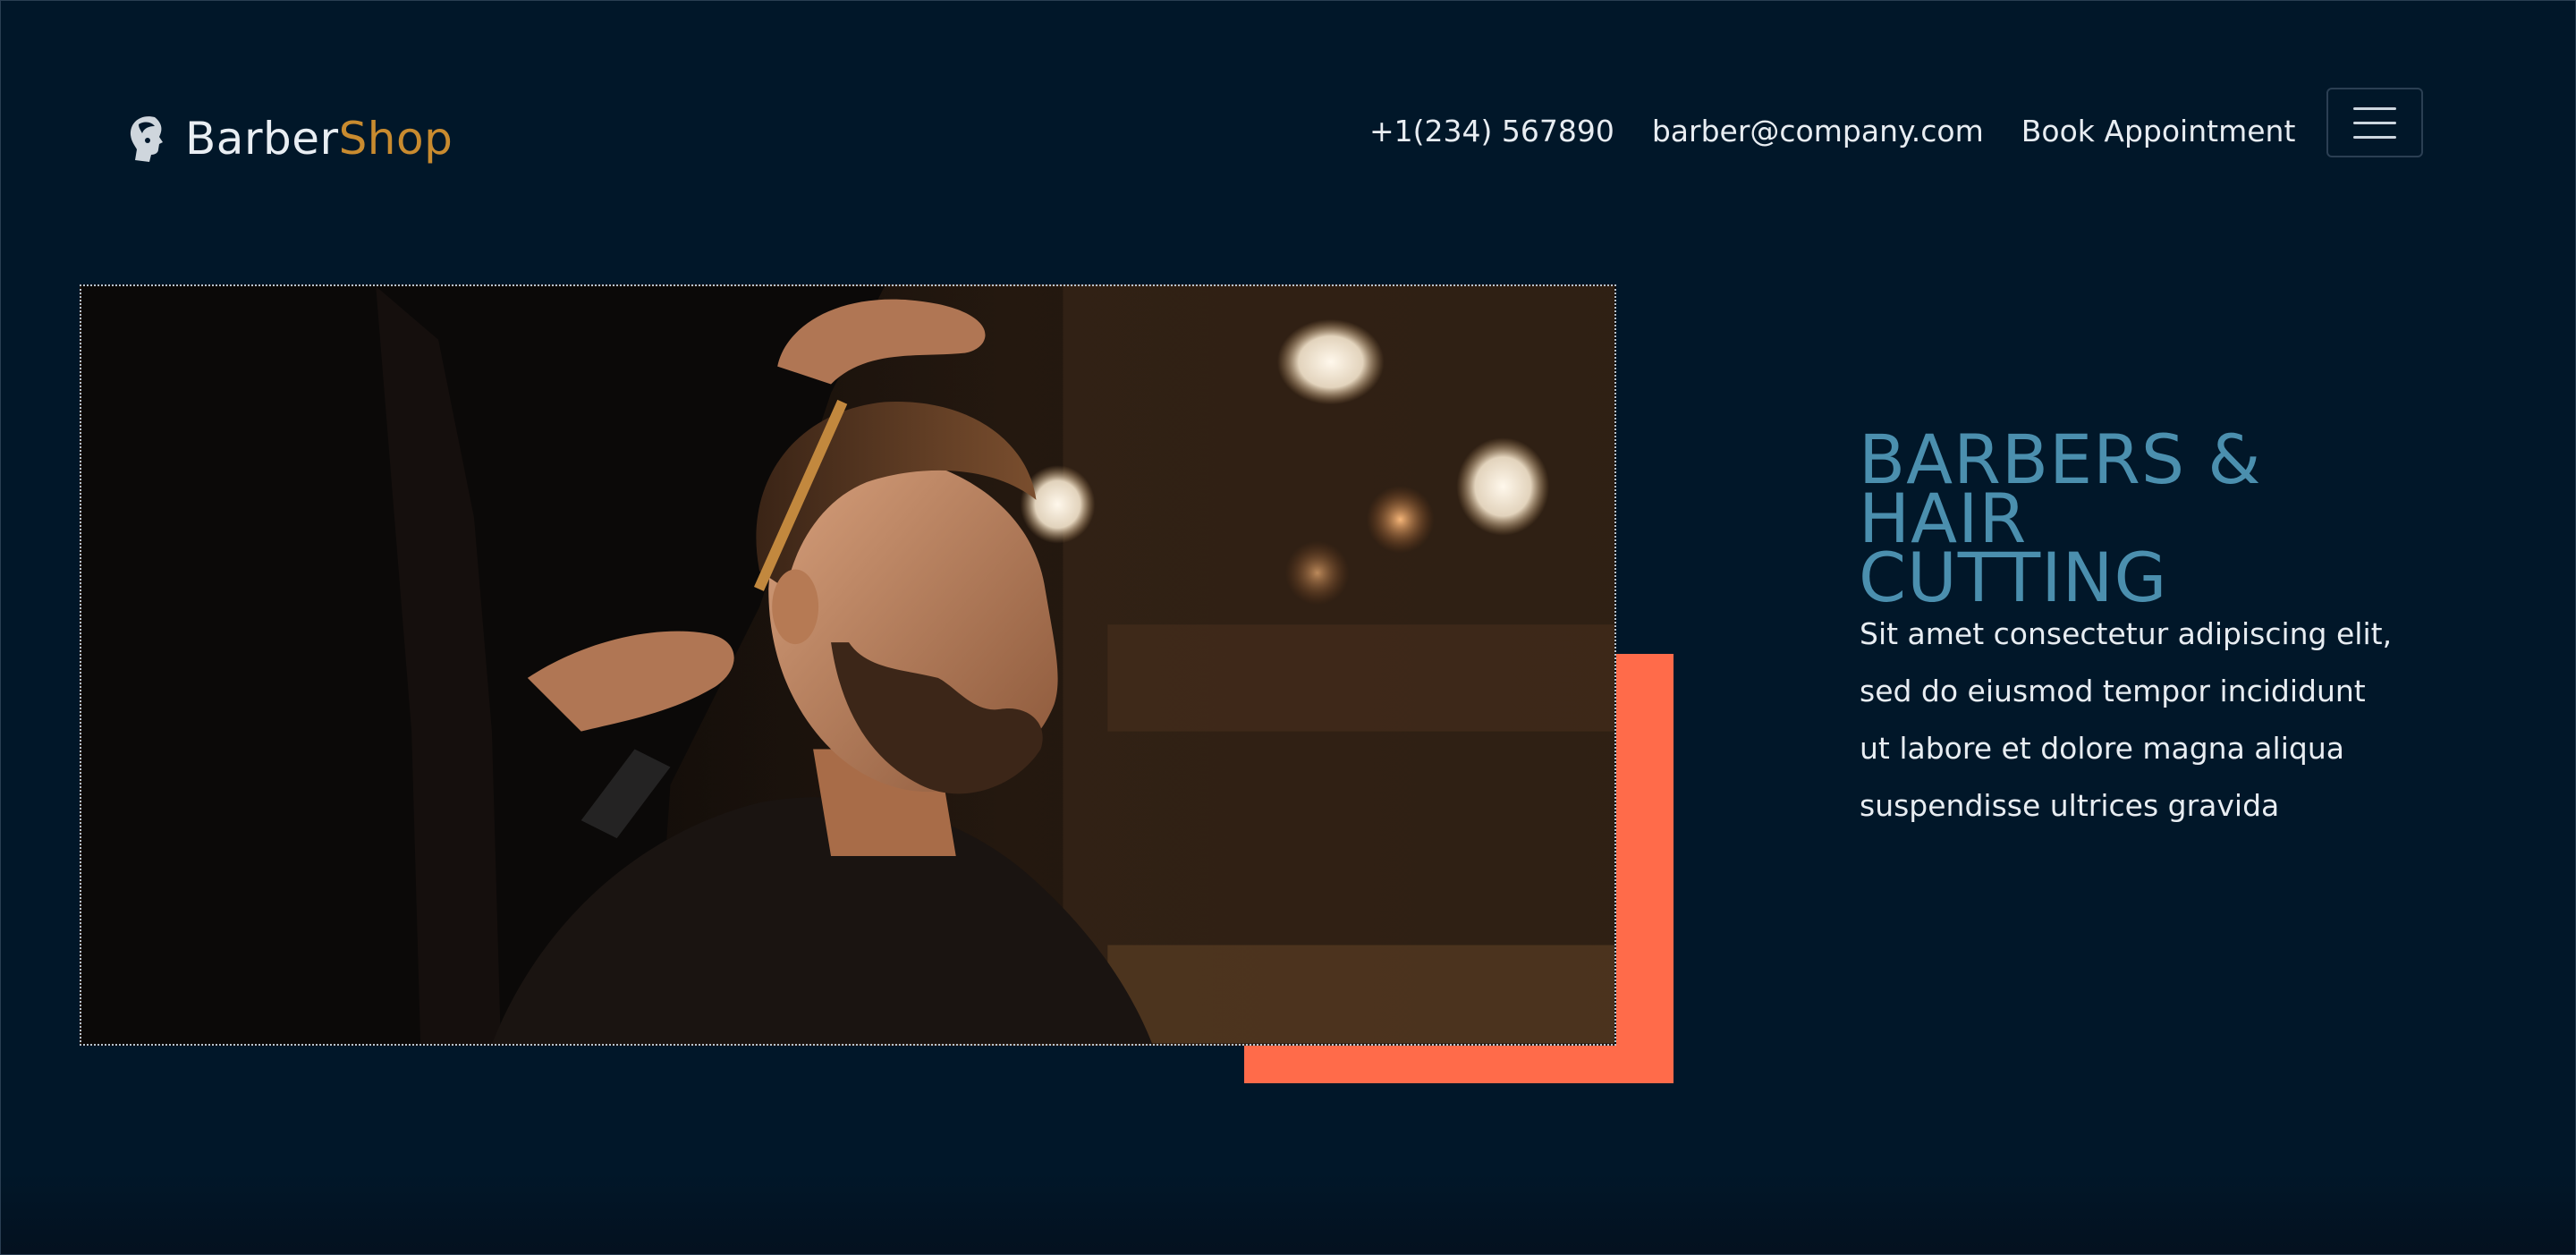  Describe the element at coordinates (2158, 131) in the screenshot. I see `book-appointment-link: Book Appointment` at that location.